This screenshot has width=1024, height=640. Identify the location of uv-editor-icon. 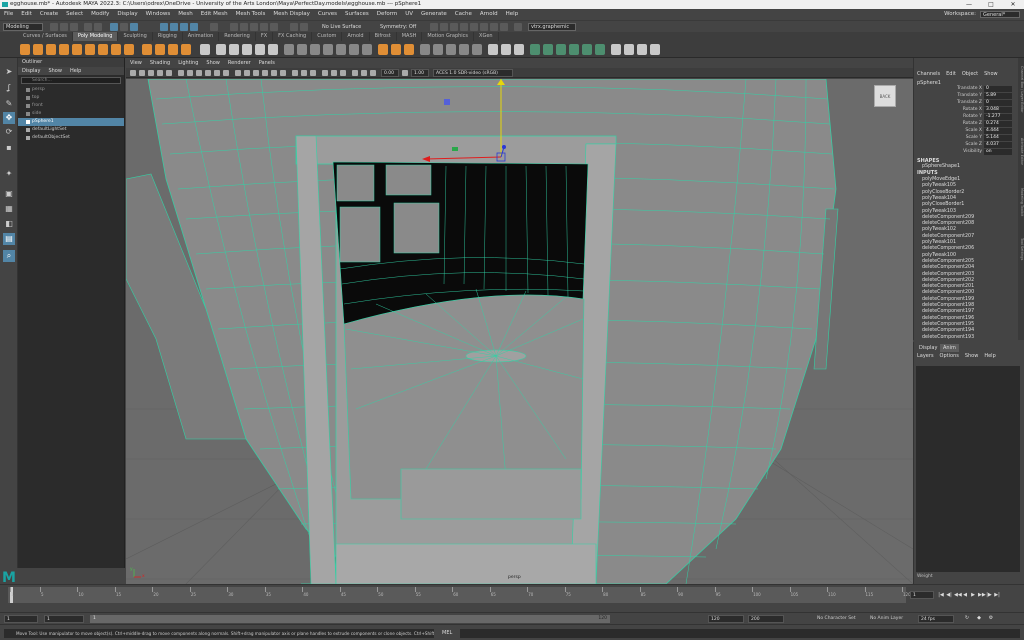
(535, 49).